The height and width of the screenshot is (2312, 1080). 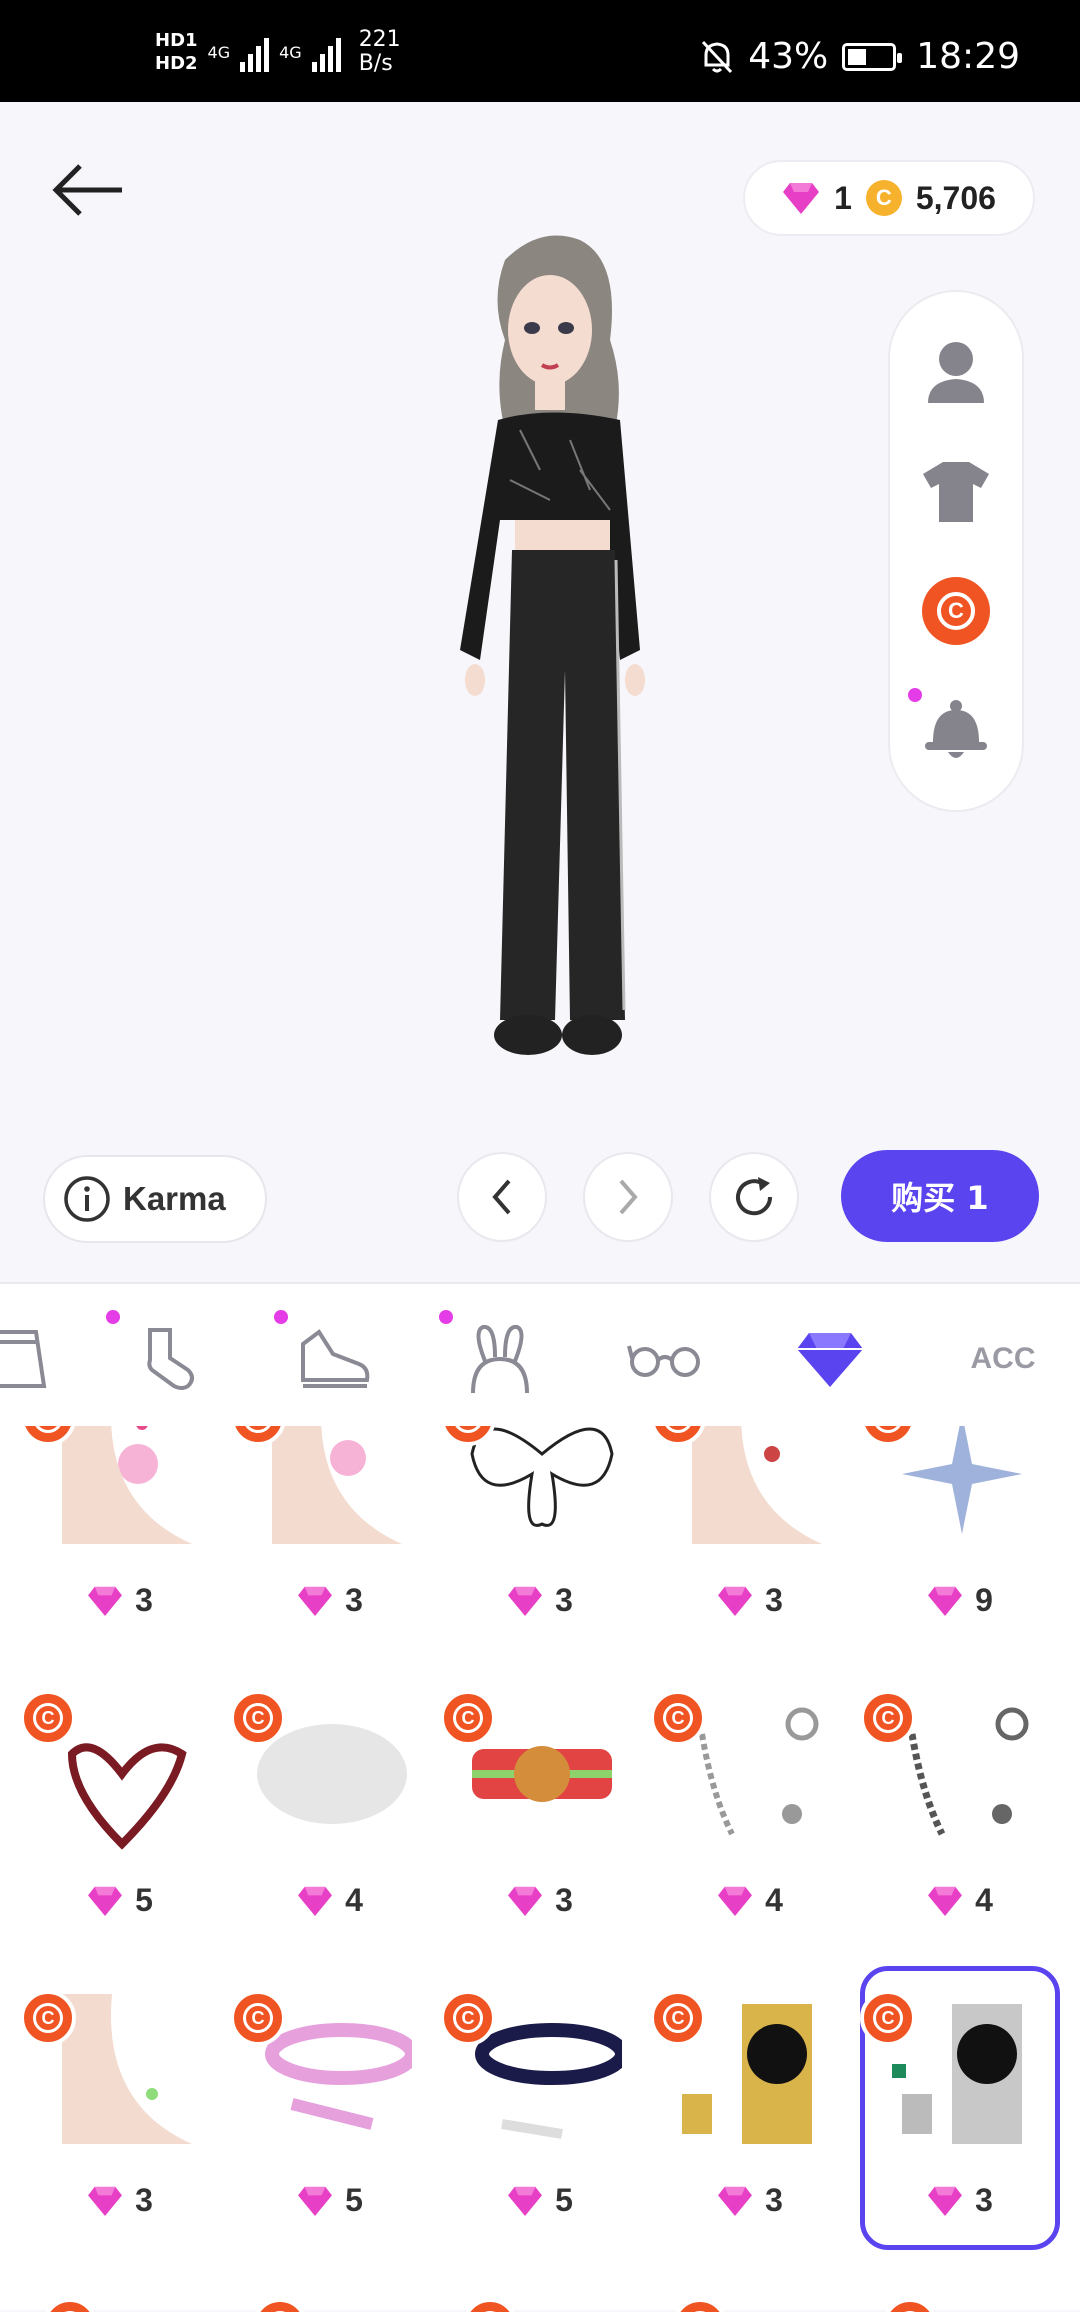 What do you see at coordinates (788, 56) in the screenshot?
I see `battery-percent: 43%` at bounding box center [788, 56].